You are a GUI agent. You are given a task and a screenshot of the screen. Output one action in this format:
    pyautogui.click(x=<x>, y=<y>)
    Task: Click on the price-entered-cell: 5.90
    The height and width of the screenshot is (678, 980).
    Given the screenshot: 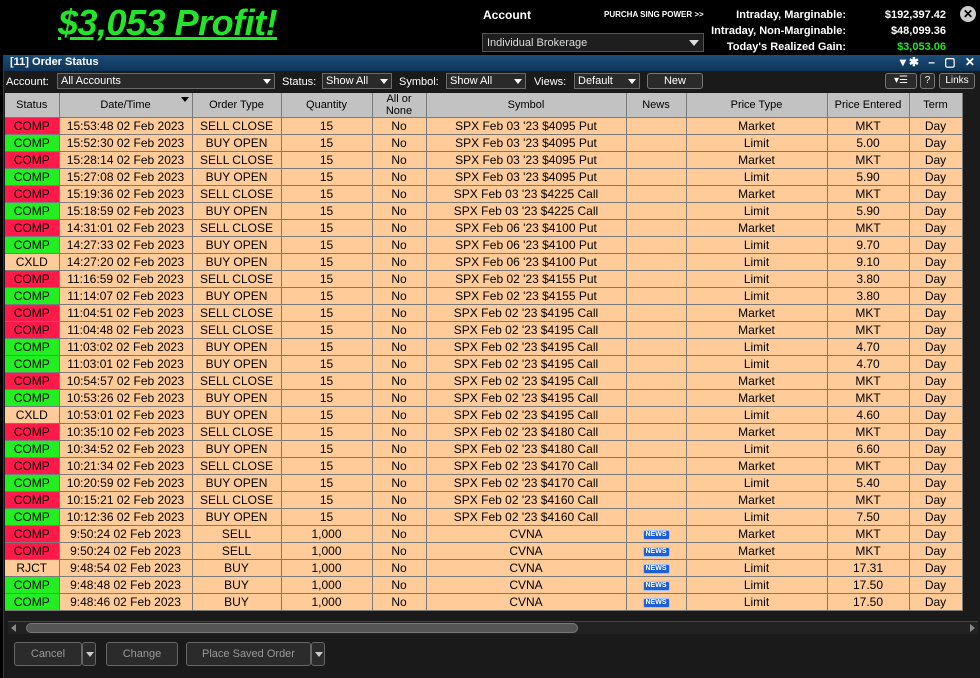 What is the action you would take?
    pyautogui.click(x=868, y=177)
    